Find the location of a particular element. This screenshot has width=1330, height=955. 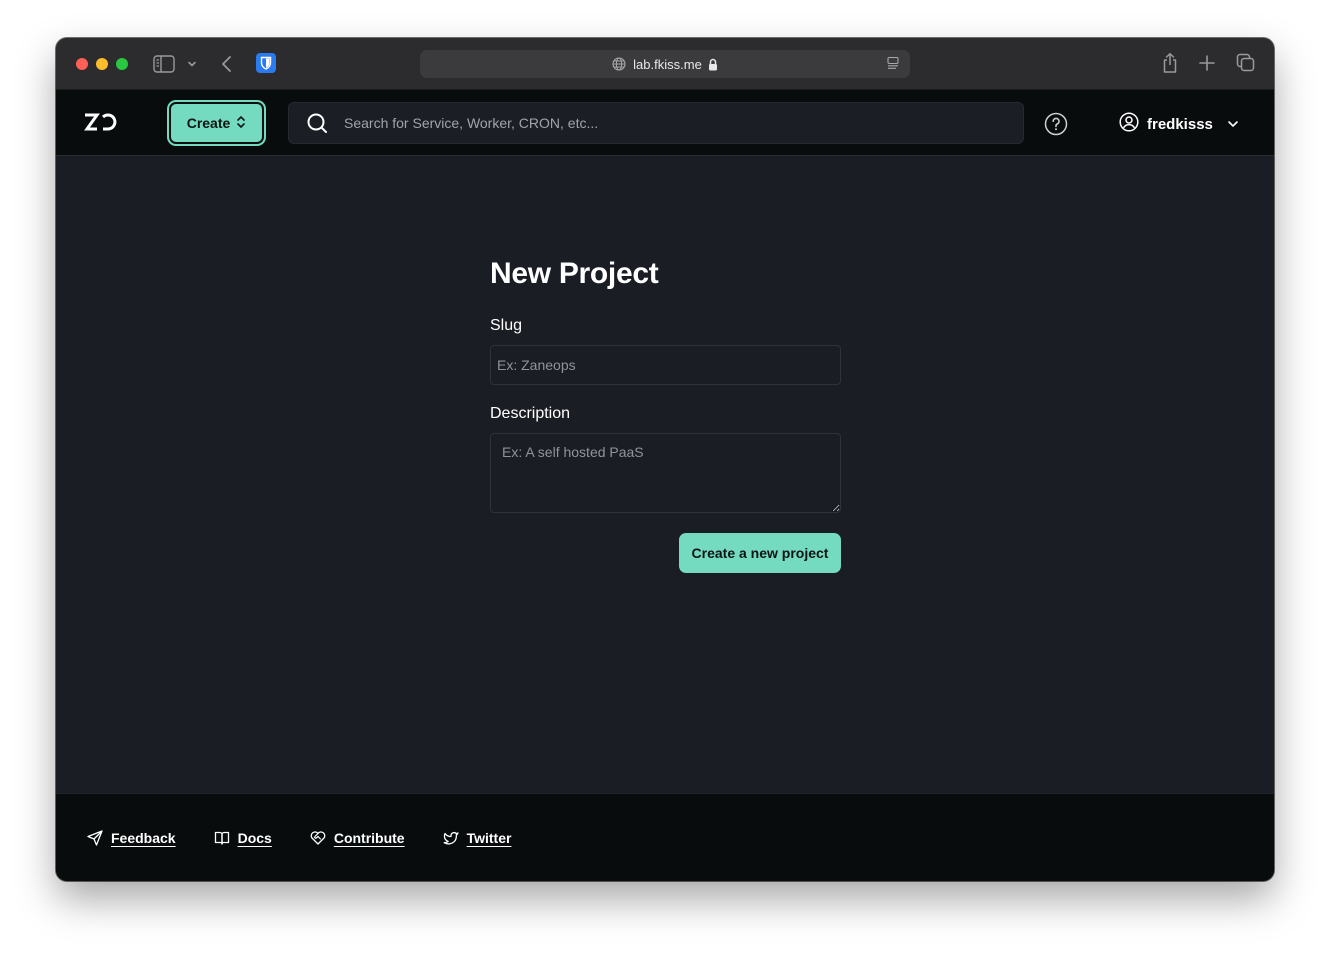

footer-link-twitter: Twitter is located at coordinates (477, 837).